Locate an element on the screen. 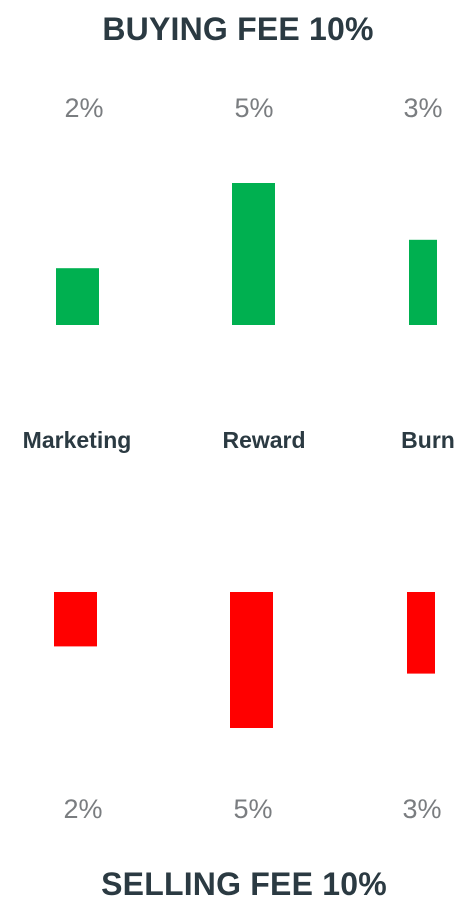  selling-bar-burn is located at coordinates (421, 633).